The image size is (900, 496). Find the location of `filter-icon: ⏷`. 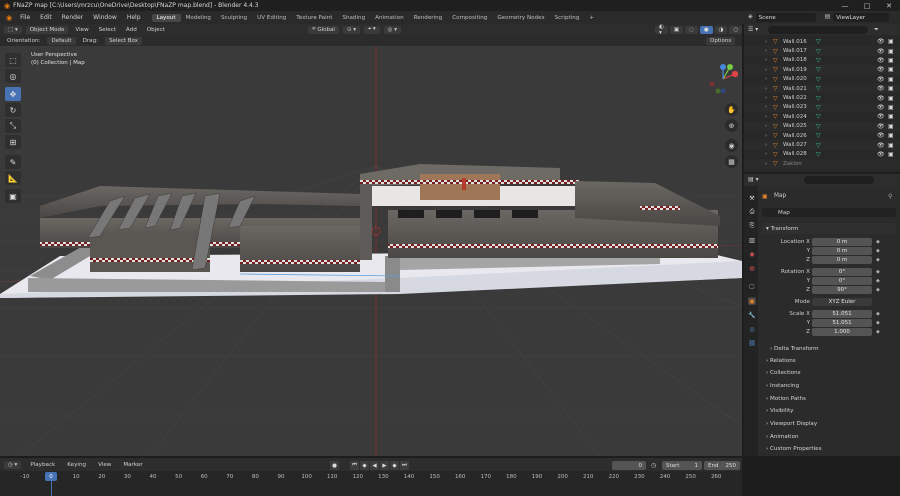

filter-icon: ⏷ is located at coordinates (876, 30).